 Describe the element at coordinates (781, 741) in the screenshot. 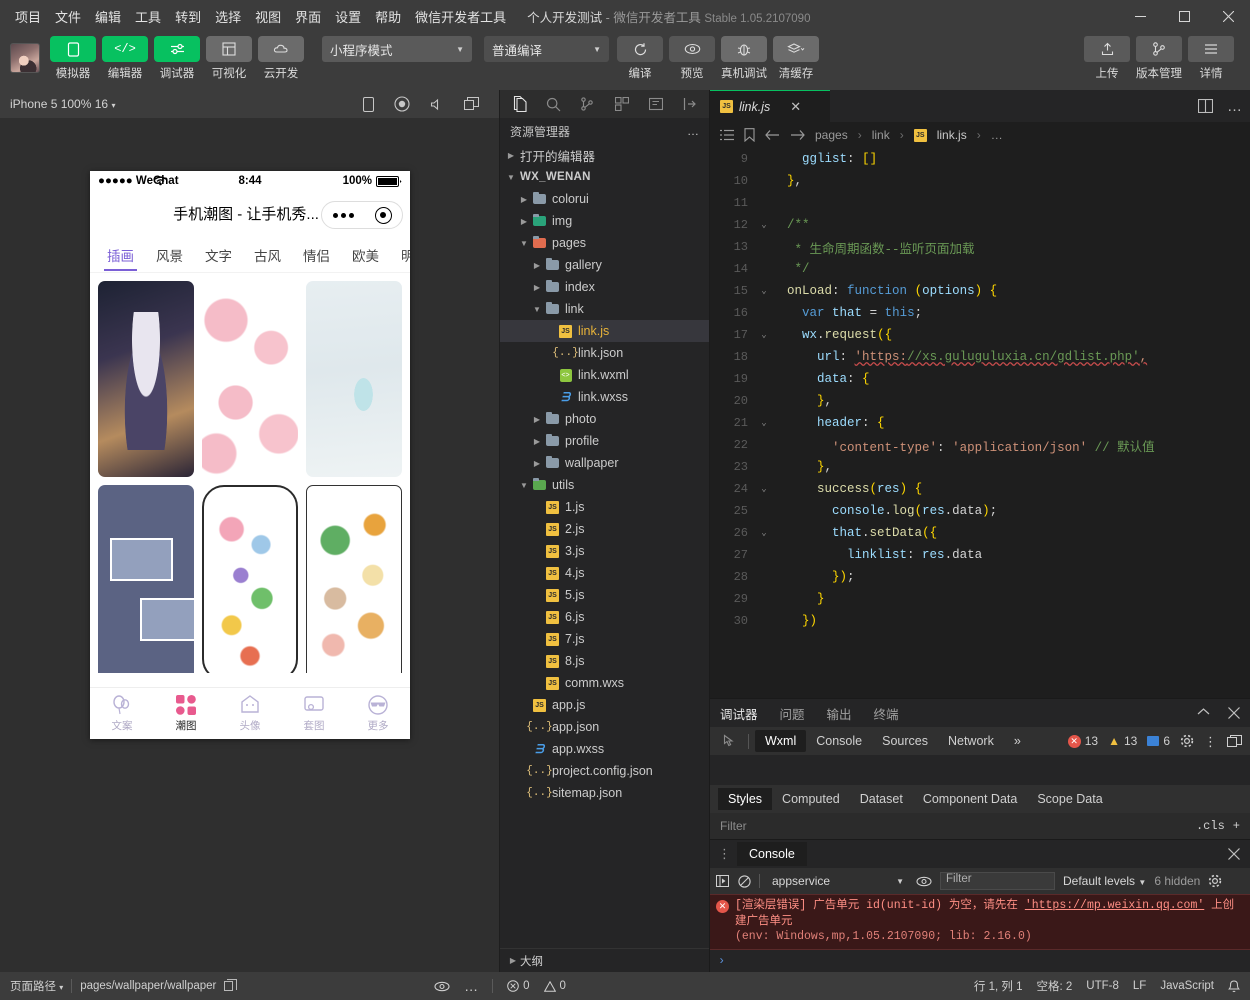

I see `devtools-tab-wxml: Wxml` at that location.